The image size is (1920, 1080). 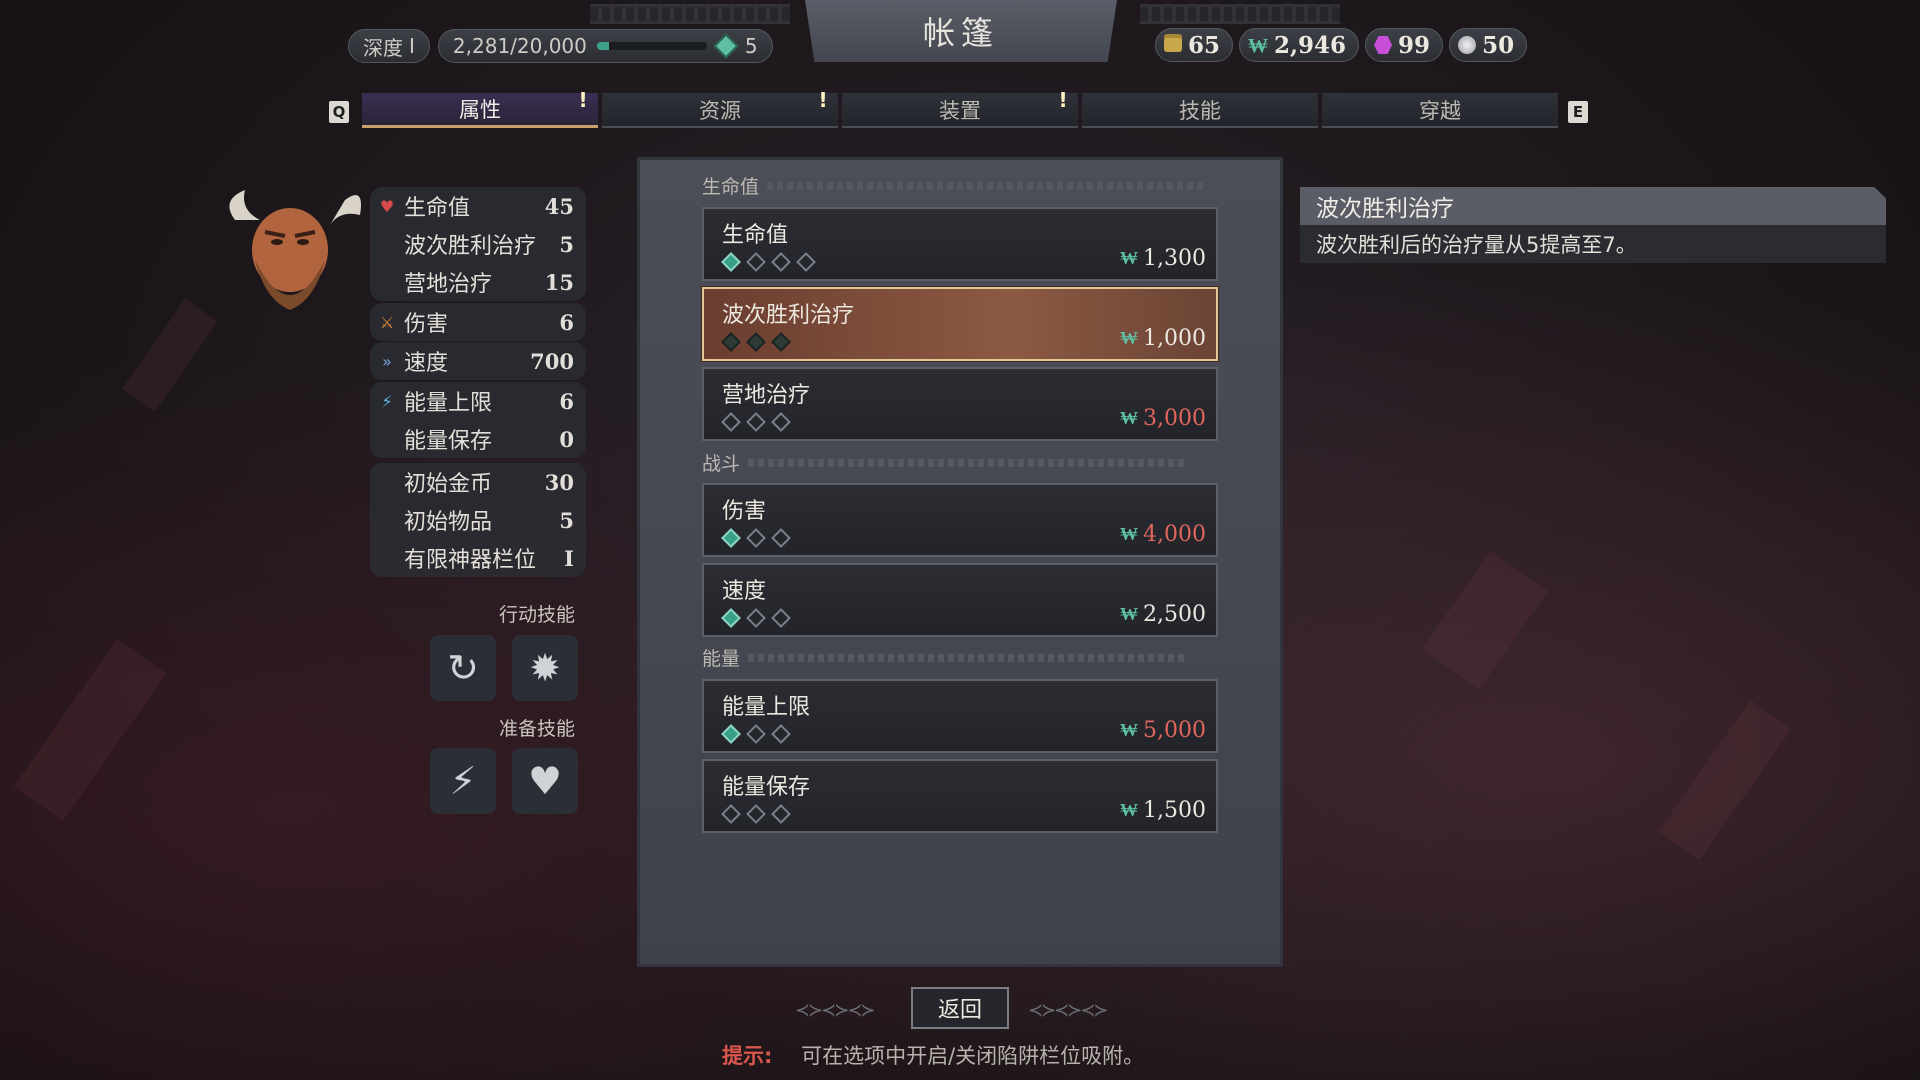 I want to click on stat-row-speed: » 速度 700, so click(x=478, y=361).